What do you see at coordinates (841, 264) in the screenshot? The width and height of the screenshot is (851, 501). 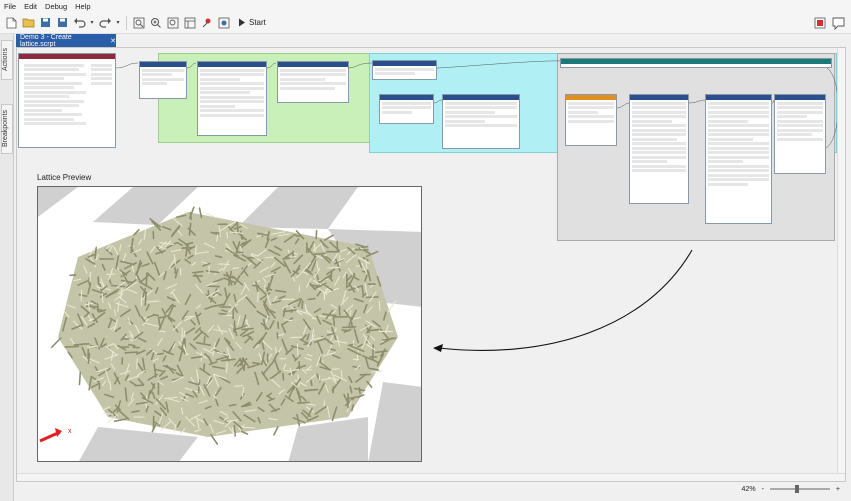 I see `vertical-scrollbar` at bounding box center [841, 264].